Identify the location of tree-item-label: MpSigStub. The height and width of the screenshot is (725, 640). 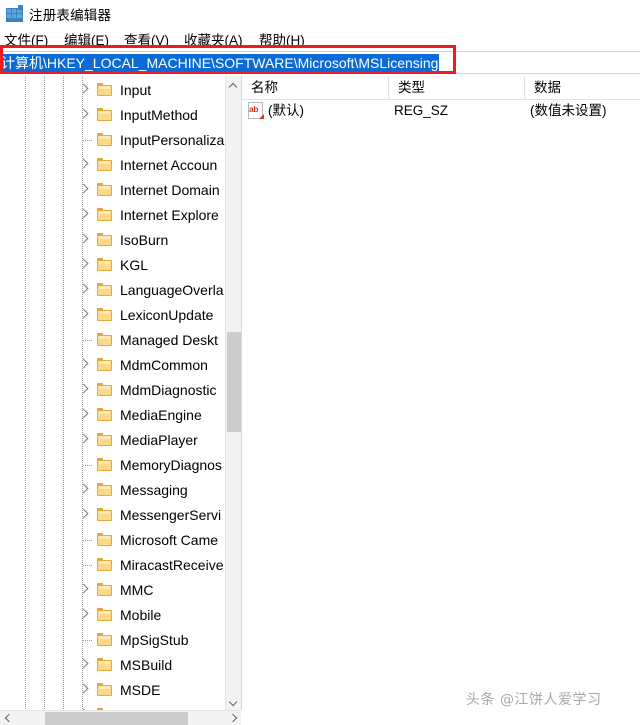
(154, 640).